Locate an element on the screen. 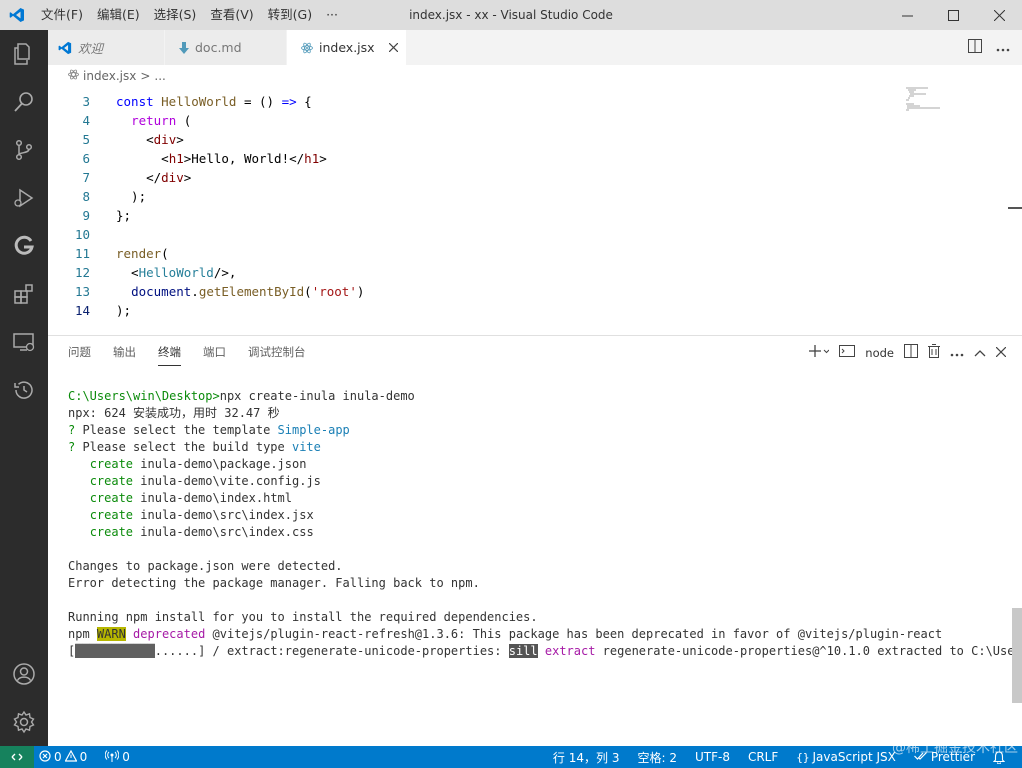  remote-explorer-icon is located at coordinates (24, 342).